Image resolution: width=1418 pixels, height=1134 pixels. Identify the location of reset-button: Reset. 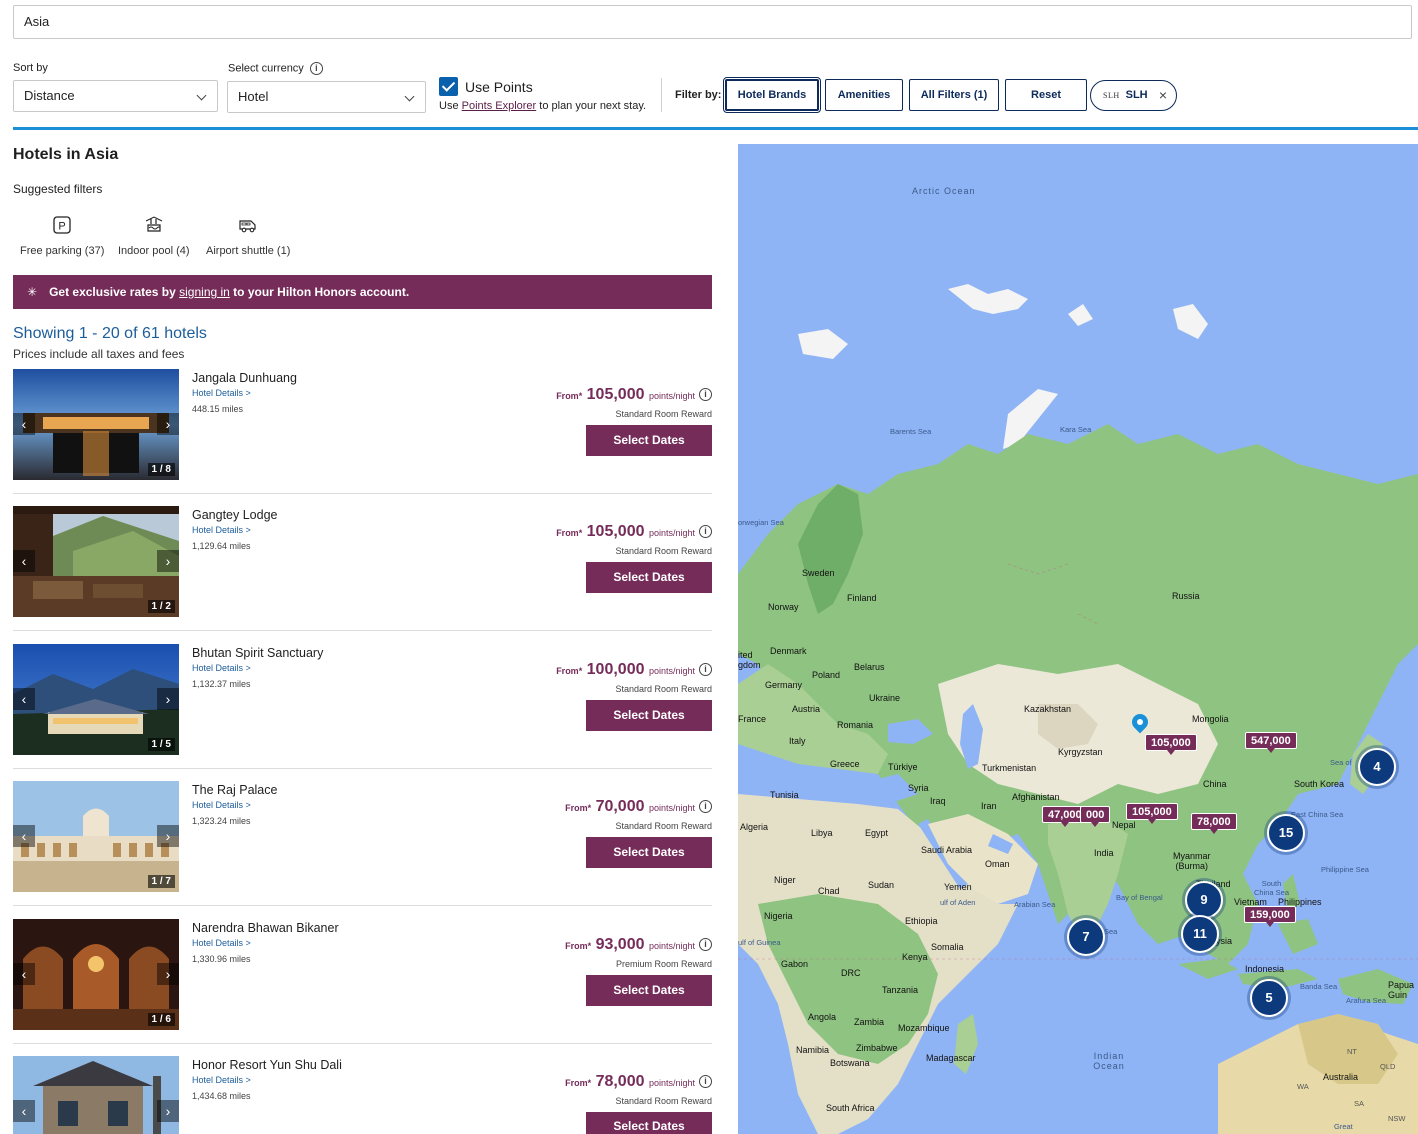
(1046, 95).